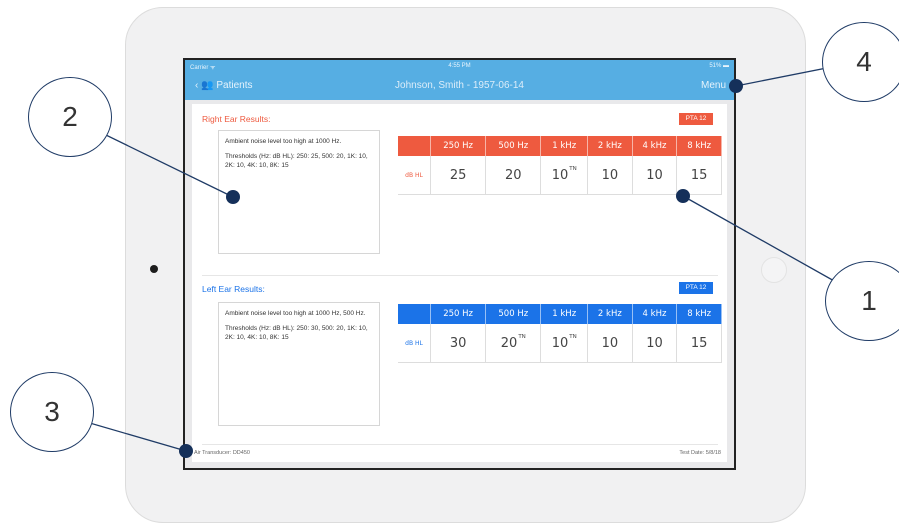 The height and width of the screenshot is (527, 899). Describe the element at coordinates (233, 197) in the screenshot. I see `callout-2-anchor` at that location.